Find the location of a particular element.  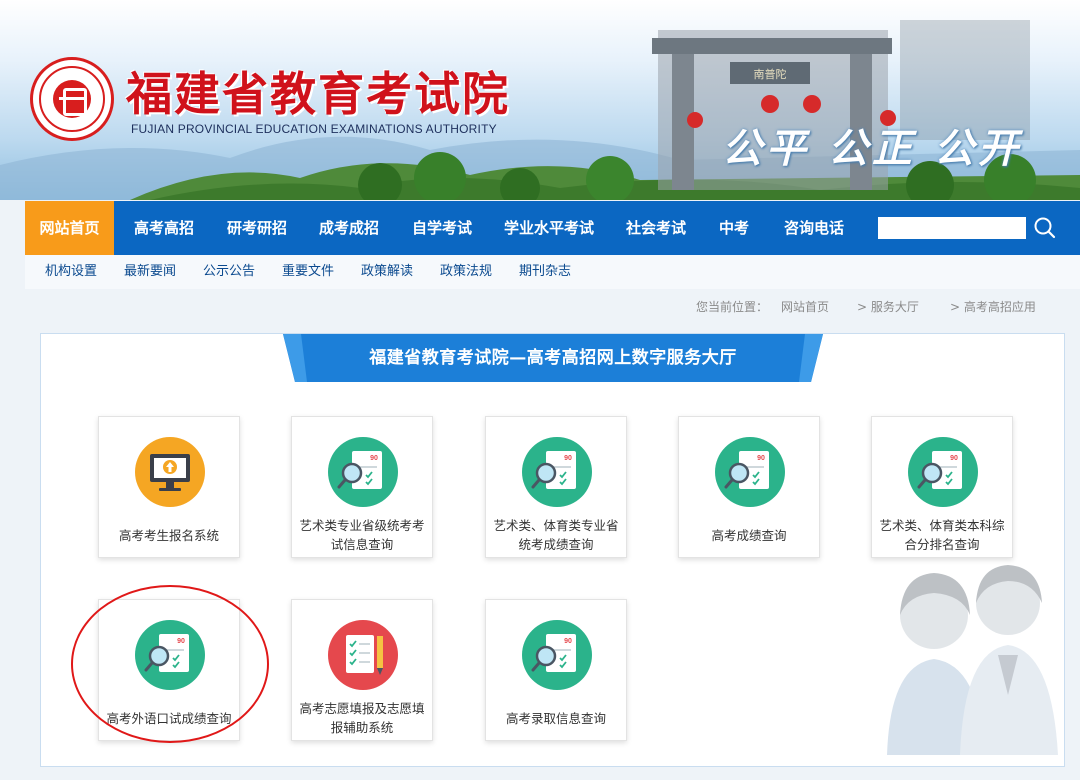

nav-item-zixue: 自学考试 is located at coordinates (442, 228).